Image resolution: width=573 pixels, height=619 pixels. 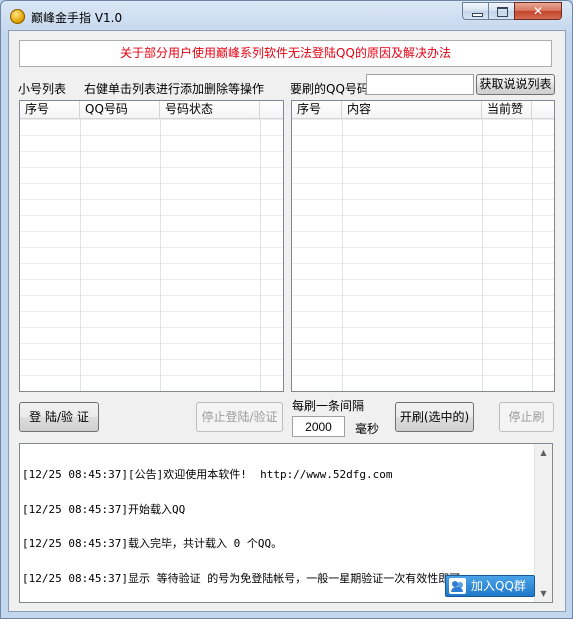 What do you see at coordinates (286, 16) in the screenshot?
I see `title-bar: 巅峰金手指 V1.0 ✕` at bounding box center [286, 16].